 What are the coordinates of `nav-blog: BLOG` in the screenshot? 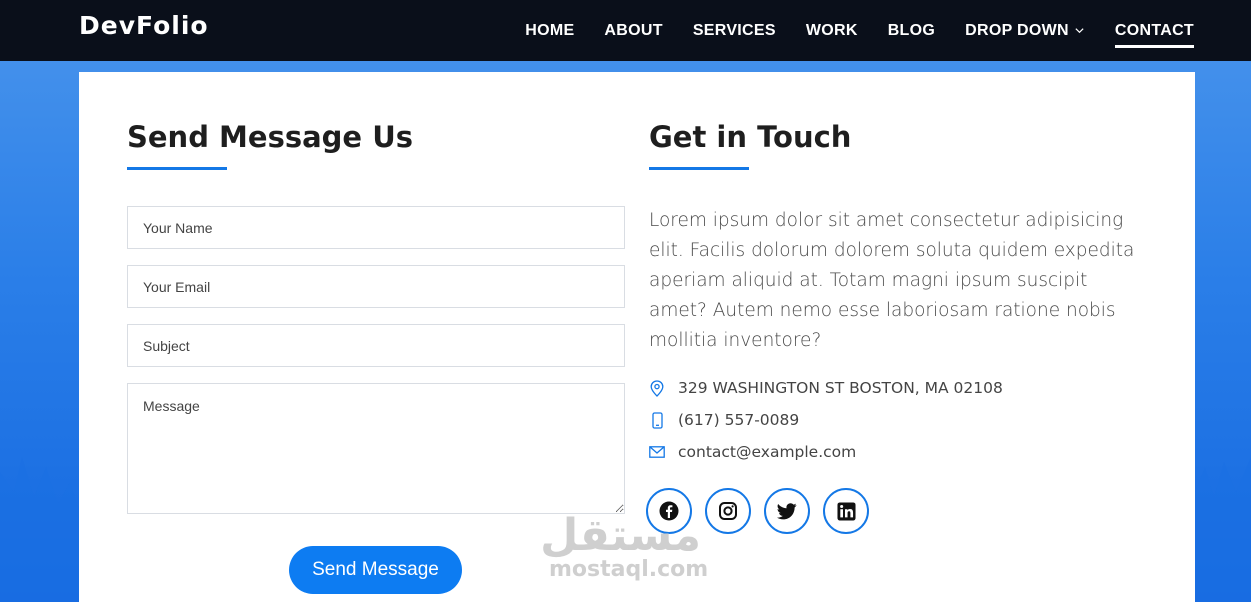 It's located at (911, 31).